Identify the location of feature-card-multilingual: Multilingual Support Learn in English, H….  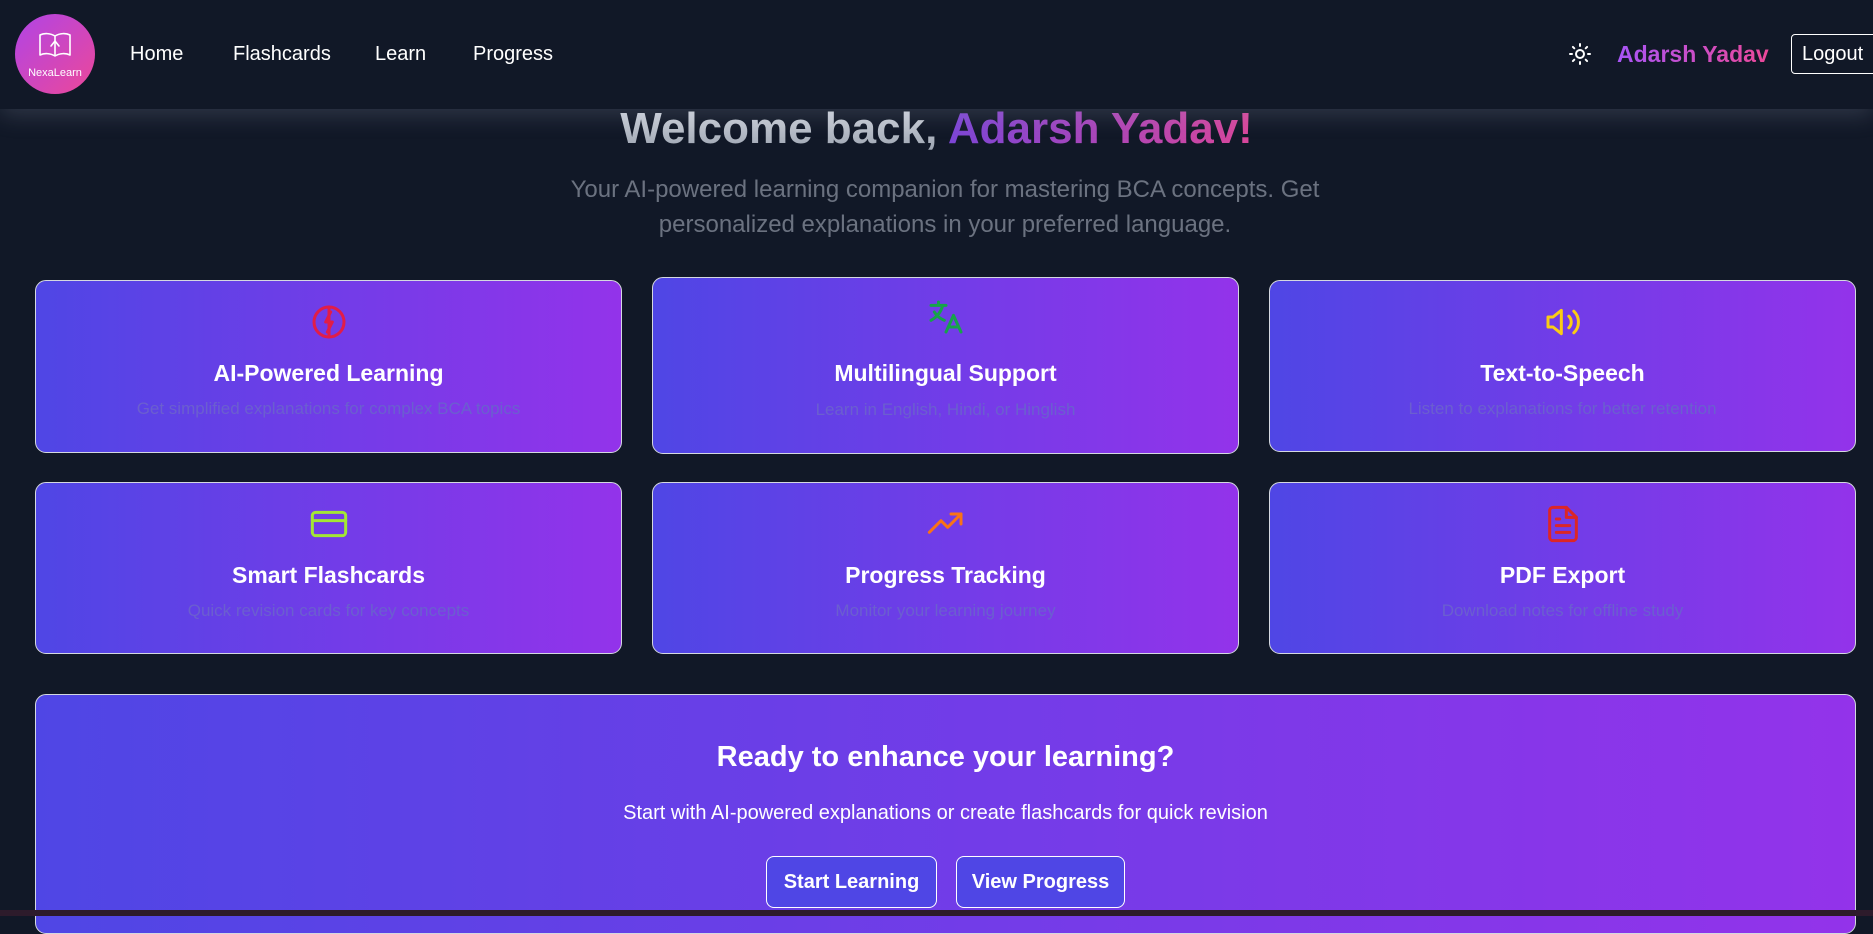
(945, 365).